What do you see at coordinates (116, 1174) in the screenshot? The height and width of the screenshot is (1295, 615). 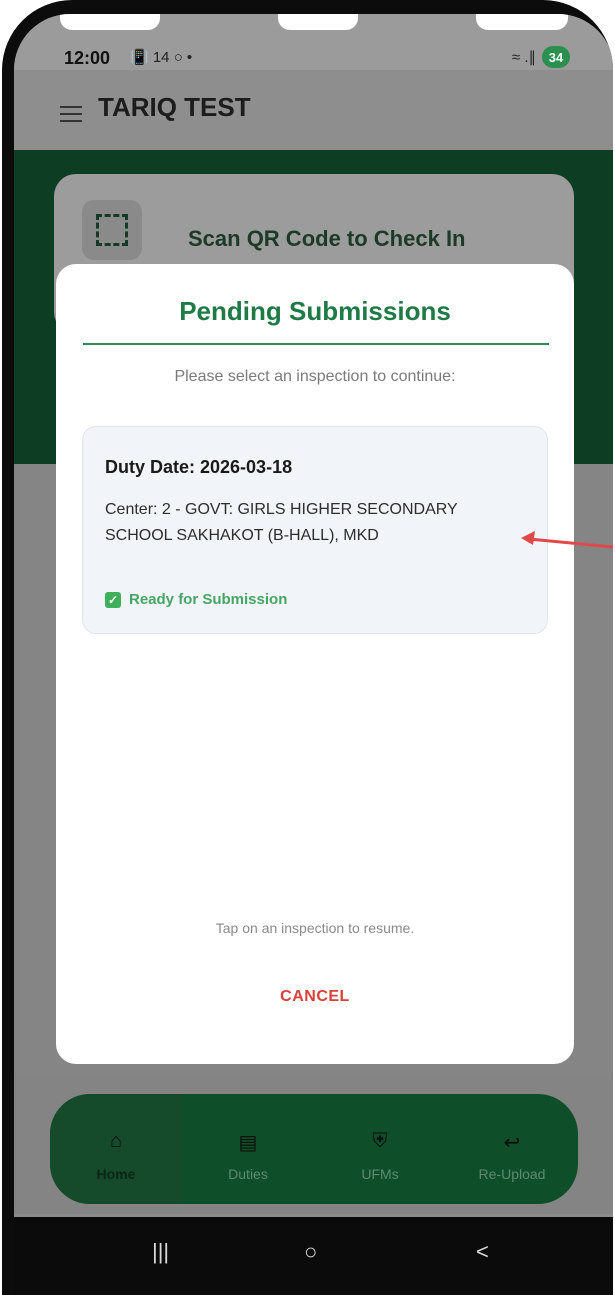 I see `nav-label: Home` at bounding box center [116, 1174].